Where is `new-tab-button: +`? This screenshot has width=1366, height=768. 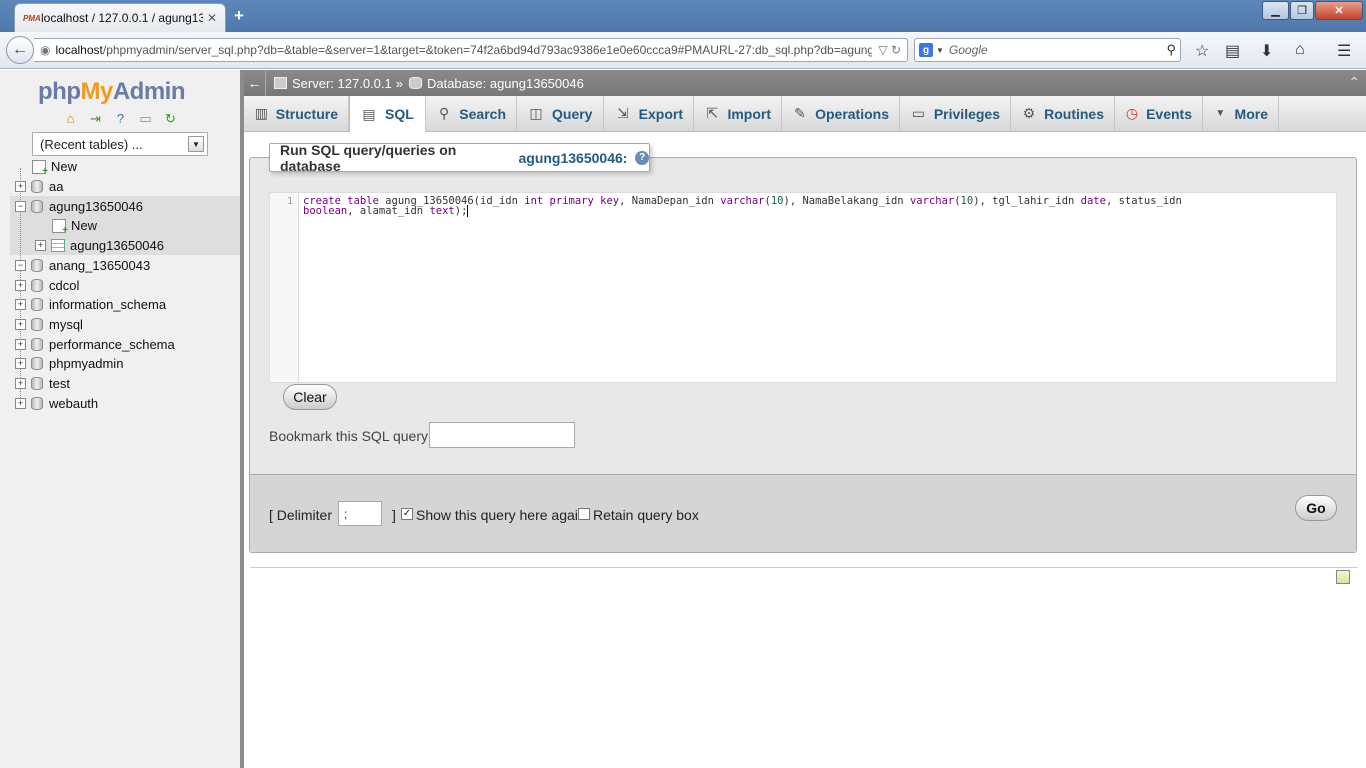 new-tab-button: + is located at coordinates (239, 16).